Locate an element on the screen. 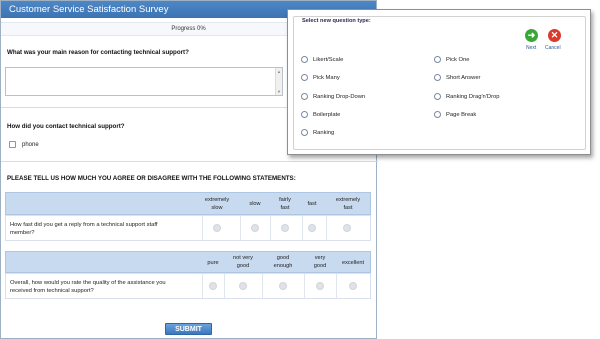  option-ranking-drag-n-drop: Ranking Drag'n'Drop is located at coordinates (466, 96).